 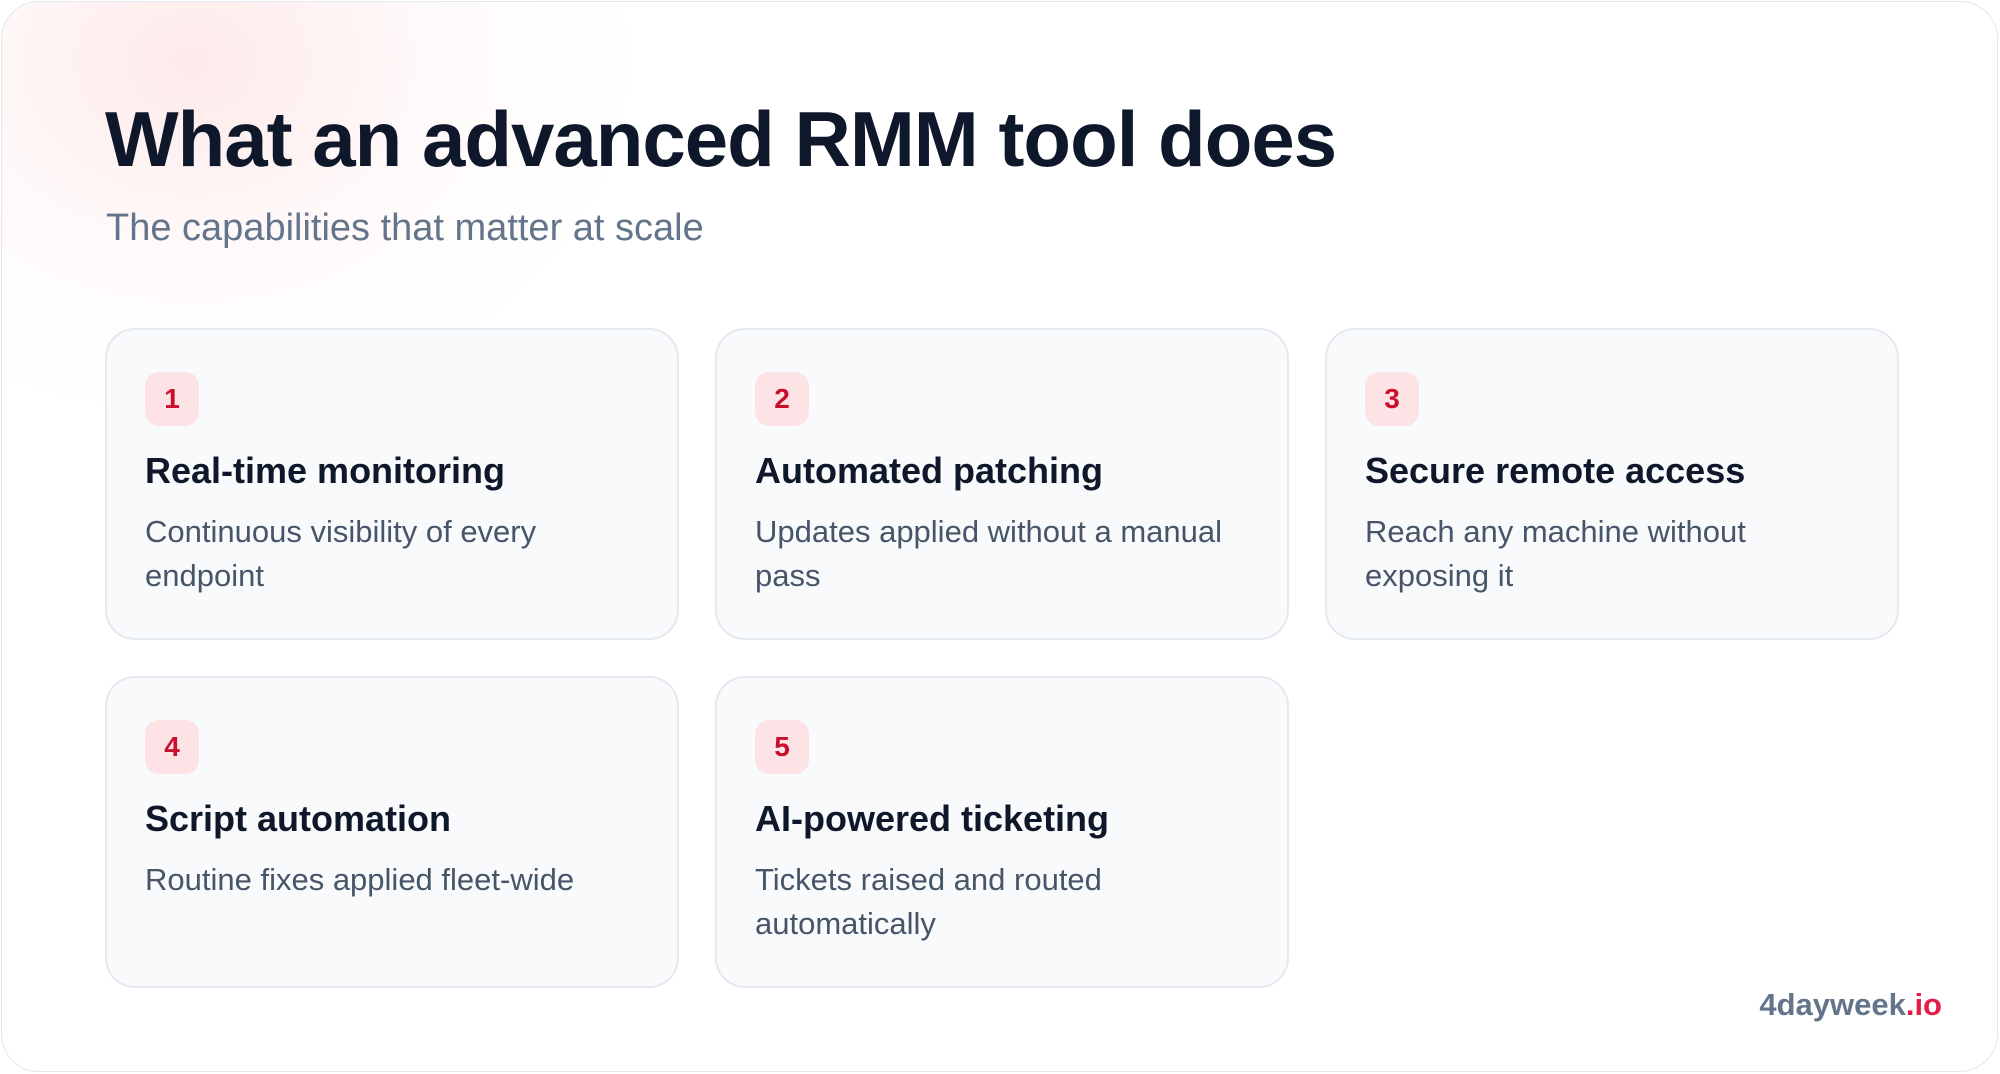 I want to click on card-title: Script automation, so click(x=298, y=818).